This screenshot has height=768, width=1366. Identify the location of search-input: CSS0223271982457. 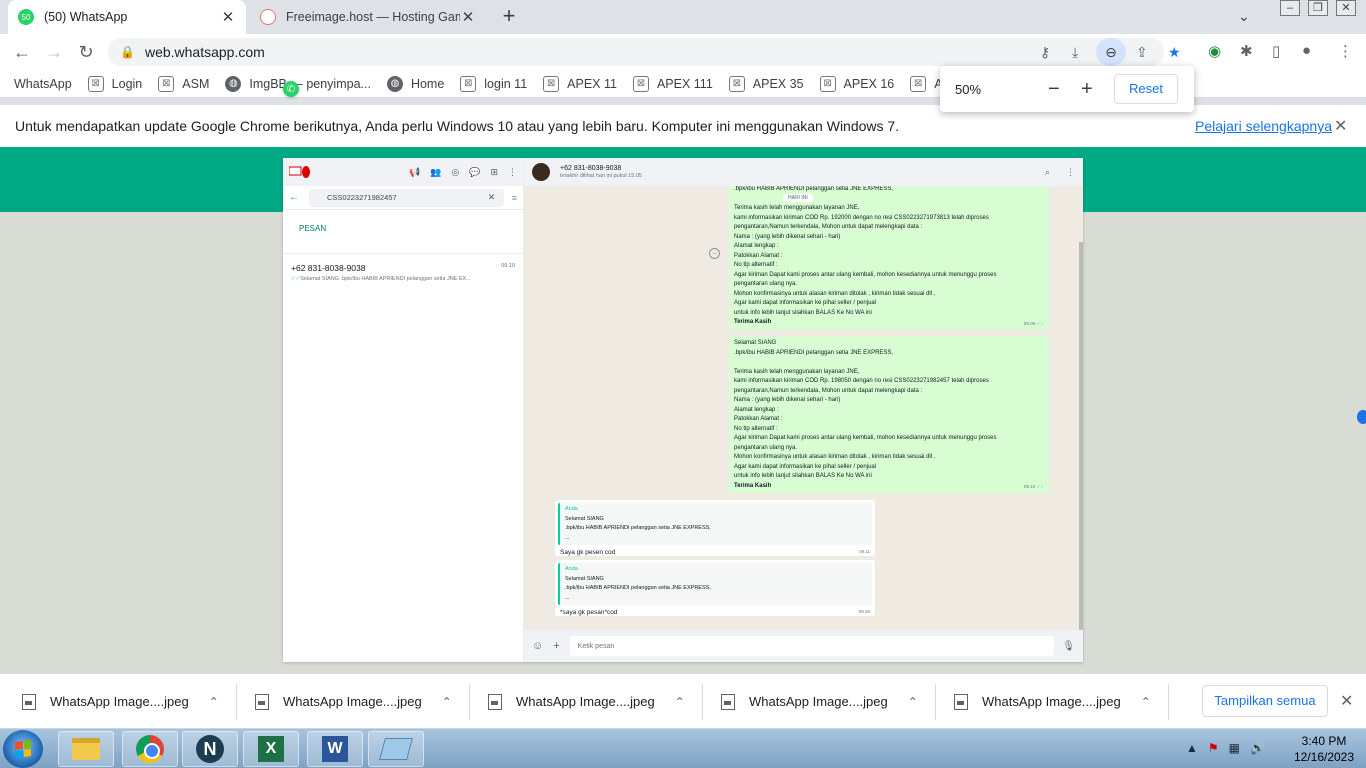
(406, 197).